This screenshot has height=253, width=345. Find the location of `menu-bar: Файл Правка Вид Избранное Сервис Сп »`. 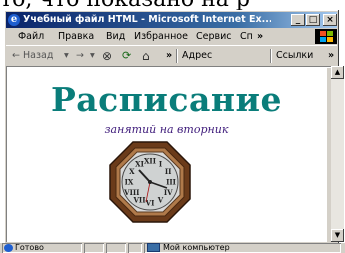

menu-bar: Файл Правка Вид Избранное Сервис Сп » is located at coordinates (171, 36).